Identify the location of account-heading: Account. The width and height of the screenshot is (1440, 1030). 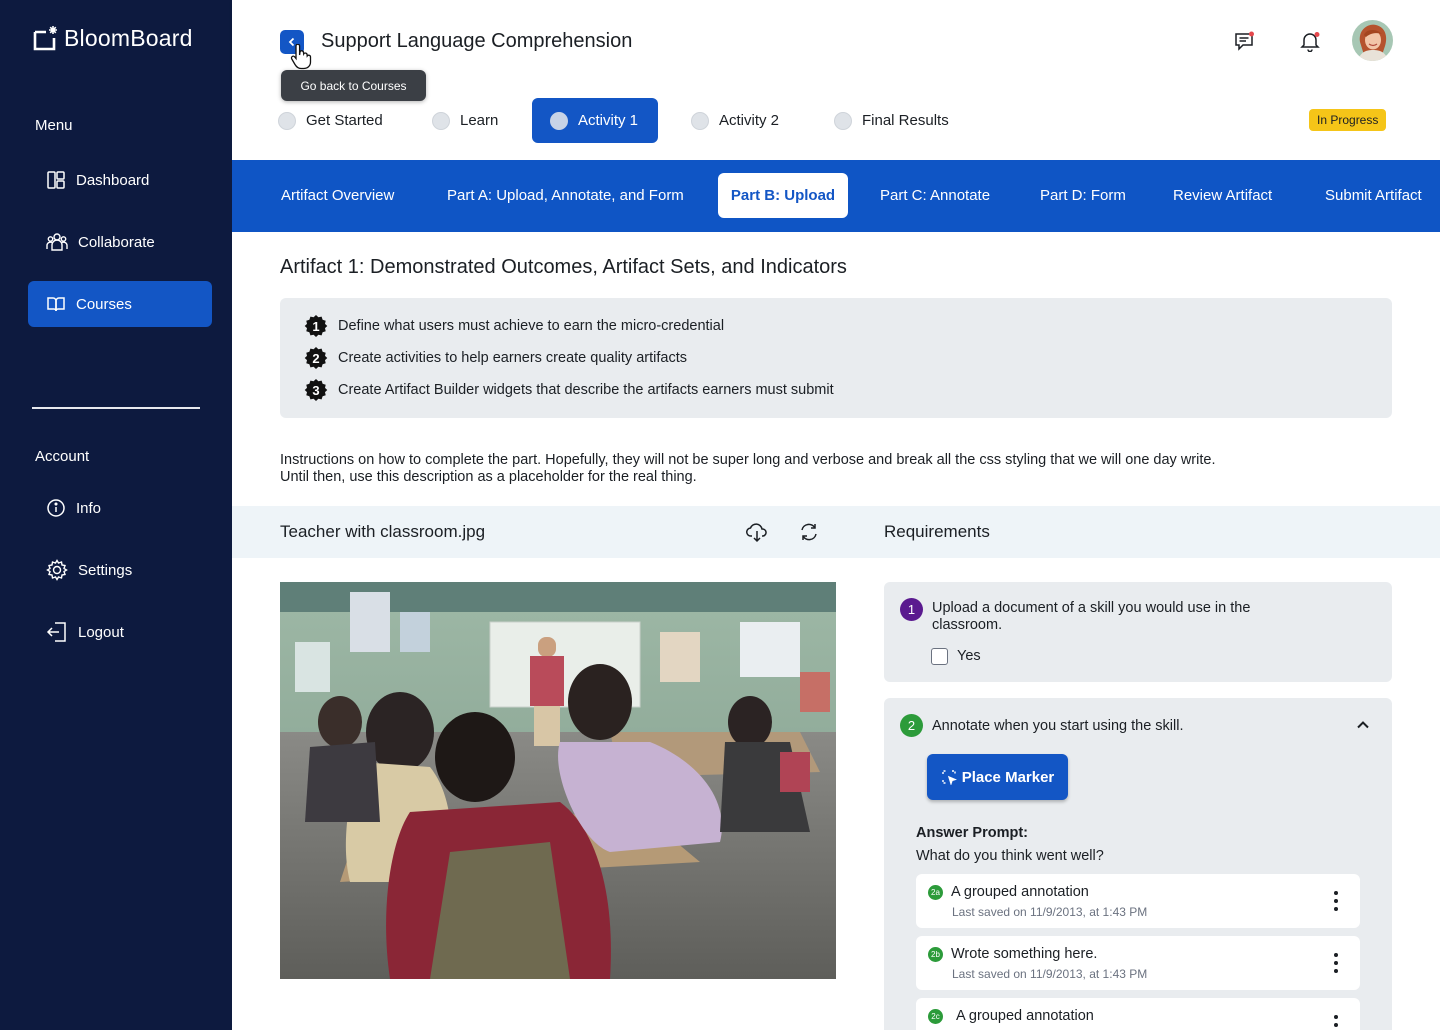
(62, 456).